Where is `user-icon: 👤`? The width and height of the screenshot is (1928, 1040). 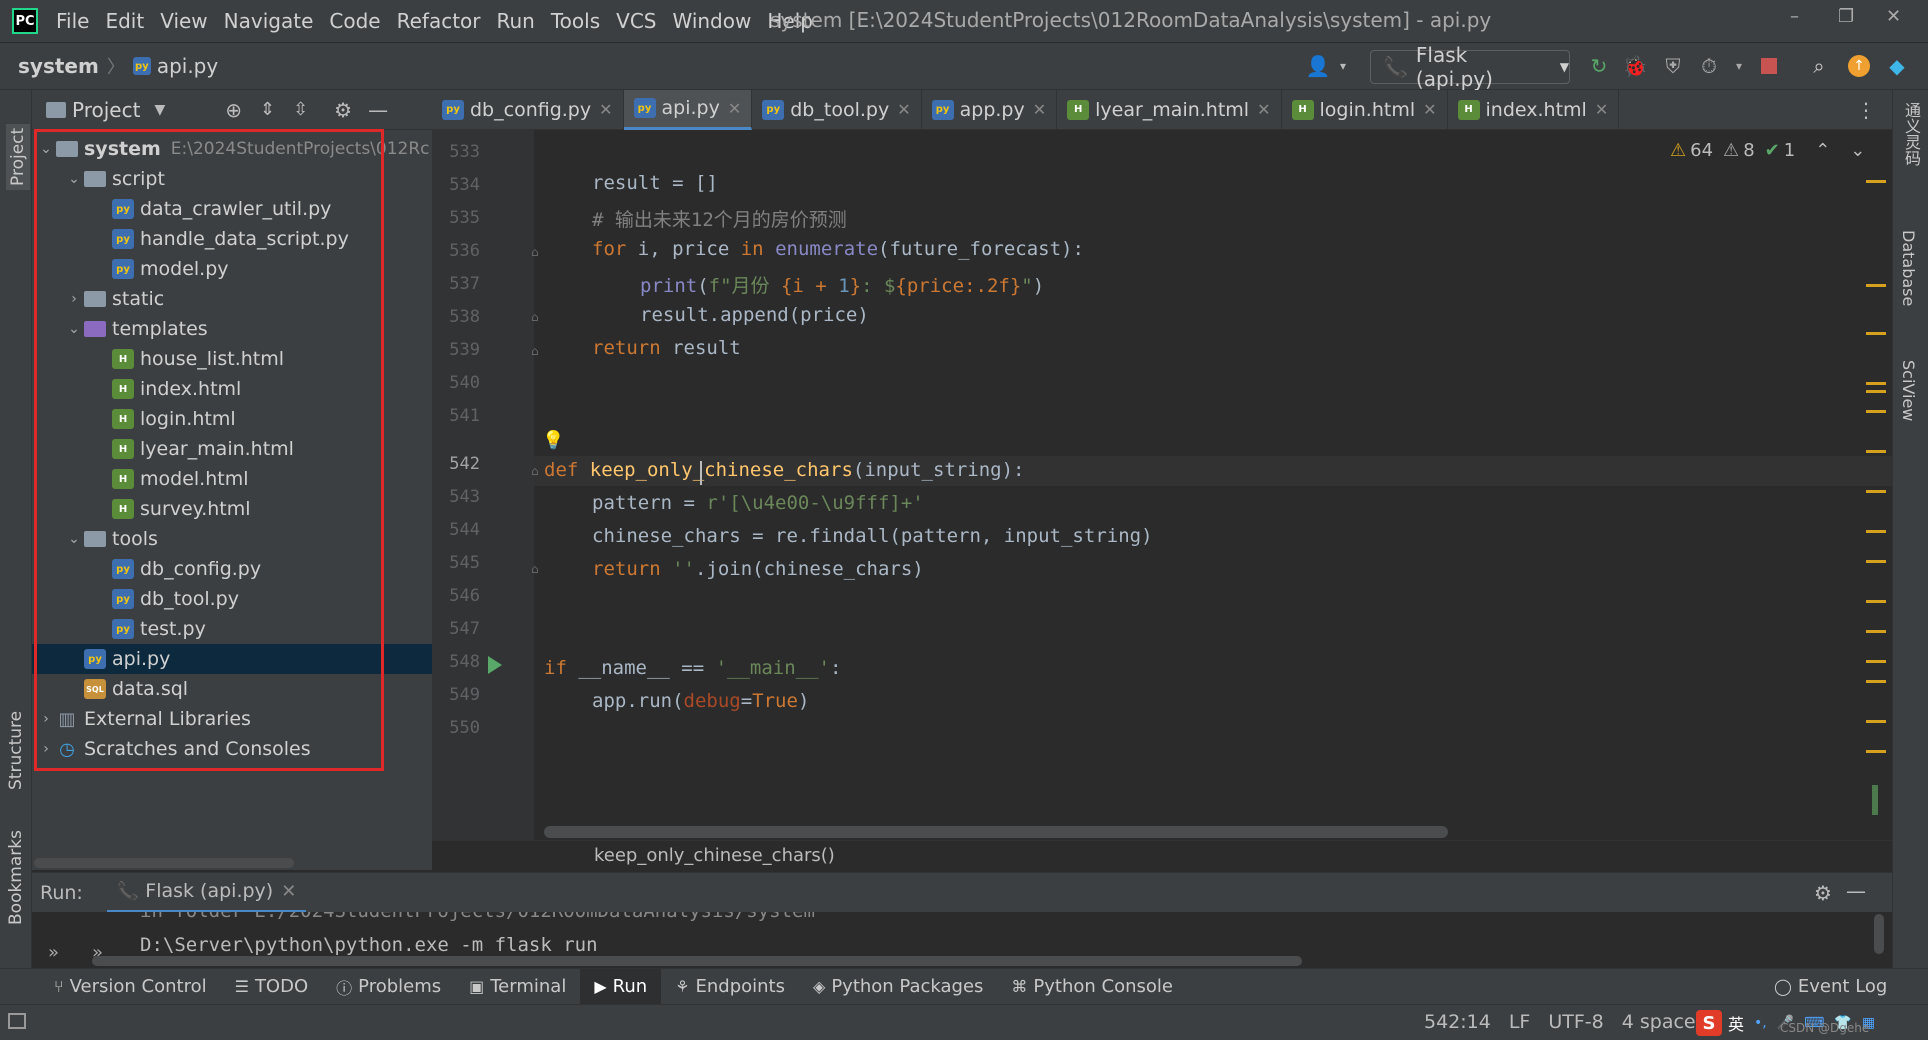 user-icon: 👤 is located at coordinates (1318, 66).